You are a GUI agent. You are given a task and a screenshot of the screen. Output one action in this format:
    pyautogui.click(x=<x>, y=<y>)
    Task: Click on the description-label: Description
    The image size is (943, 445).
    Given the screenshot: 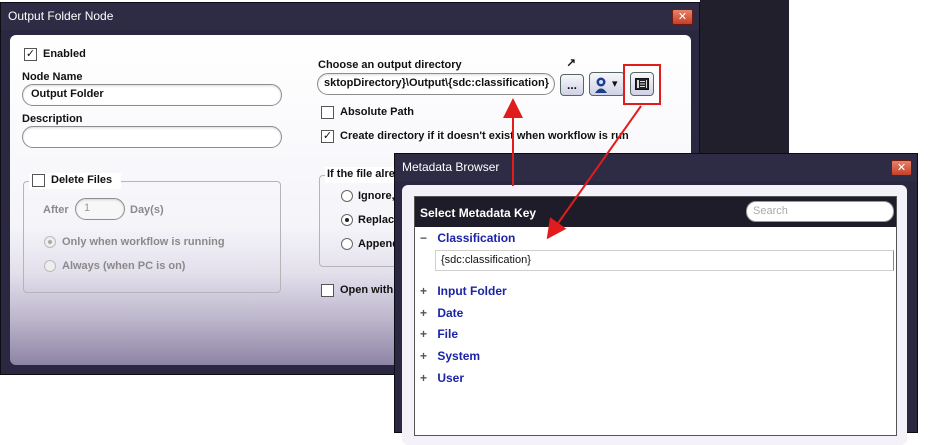 What is the action you would take?
    pyautogui.click(x=52, y=119)
    